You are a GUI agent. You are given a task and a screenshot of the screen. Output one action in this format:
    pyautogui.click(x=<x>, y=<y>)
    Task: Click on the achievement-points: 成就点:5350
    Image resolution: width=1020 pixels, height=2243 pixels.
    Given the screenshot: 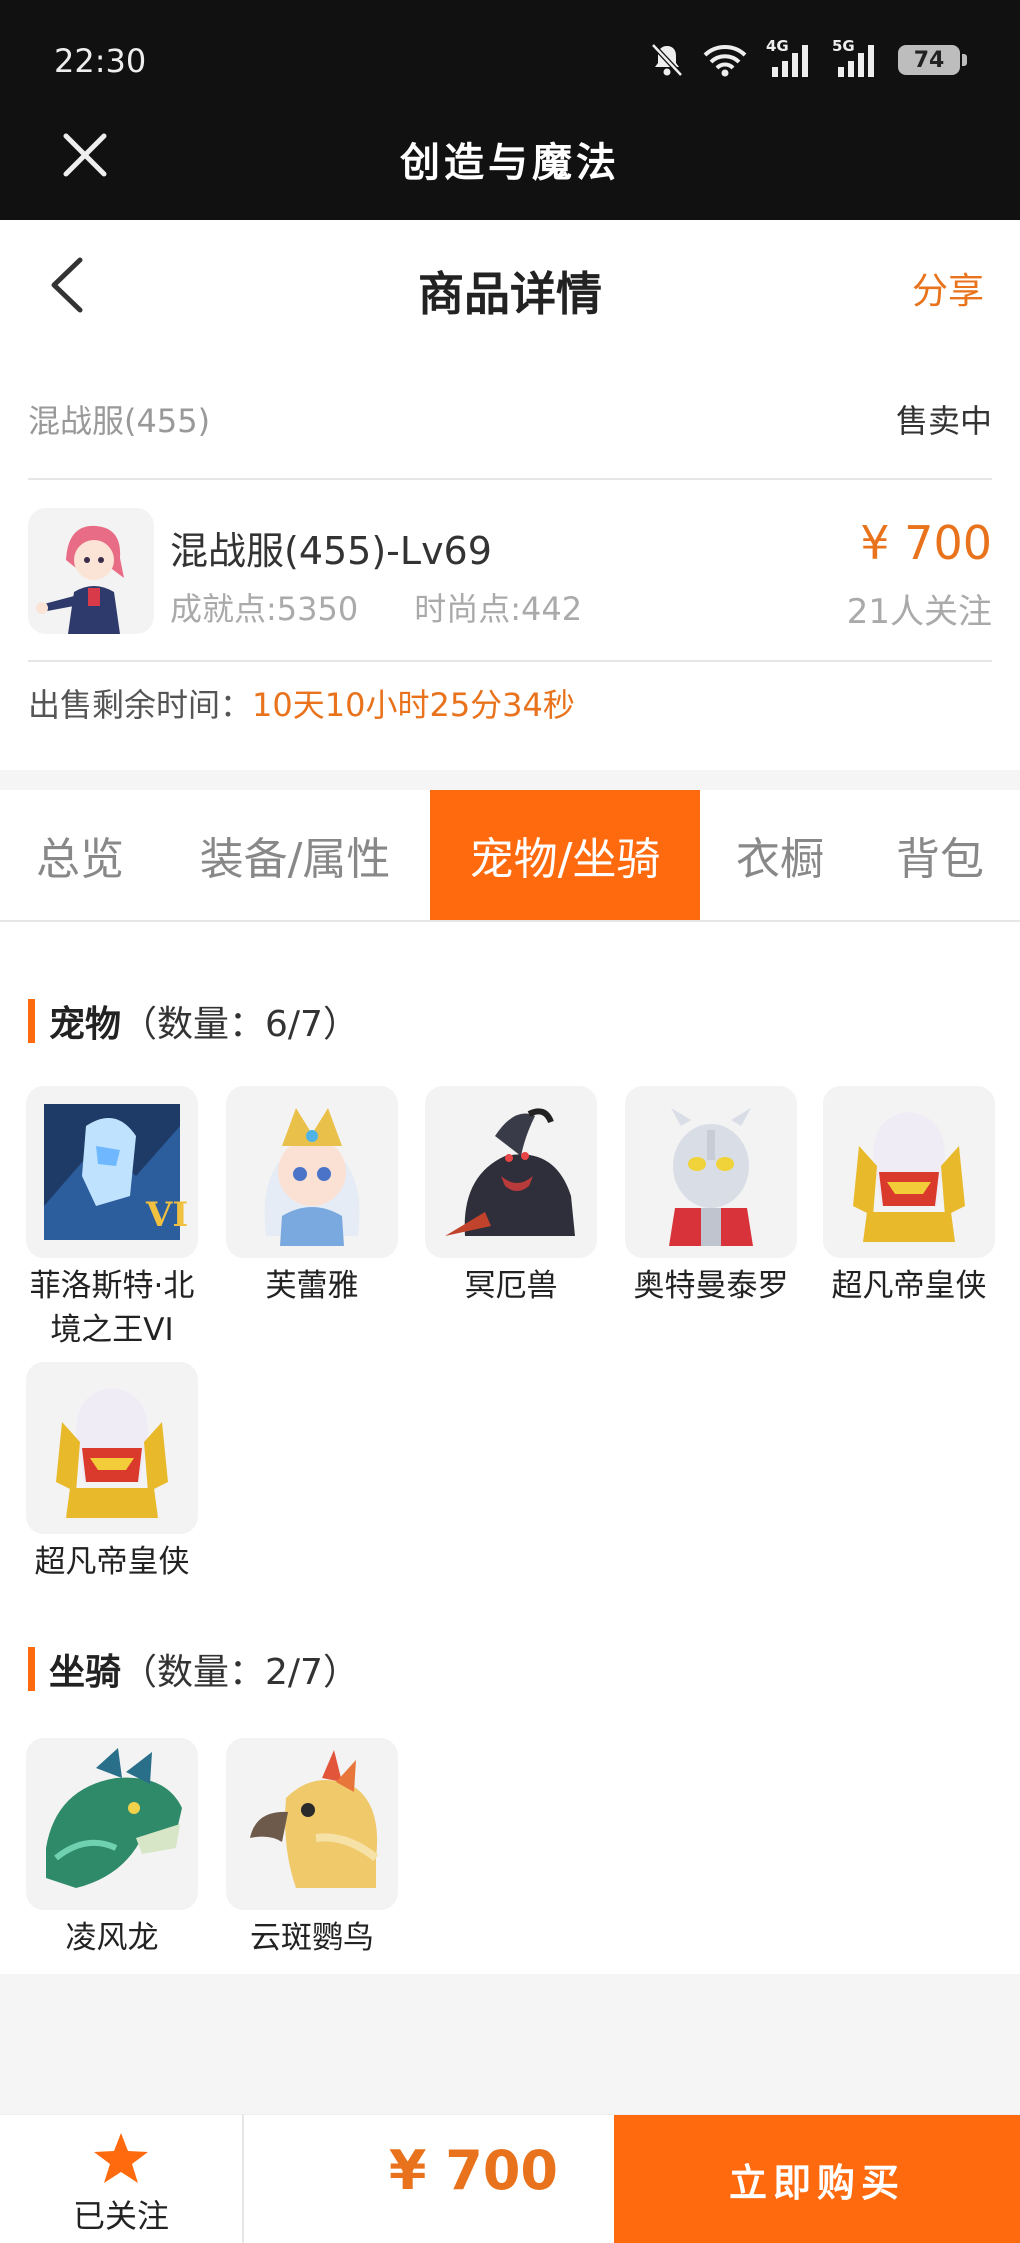 What is the action you would take?
    pyautogui.click(x=264, y=609)
    